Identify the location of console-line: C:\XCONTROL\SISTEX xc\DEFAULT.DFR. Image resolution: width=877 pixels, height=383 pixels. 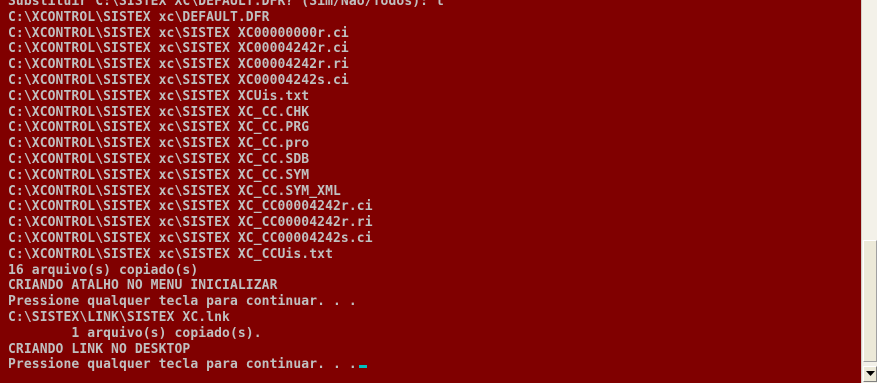
(139, 17).